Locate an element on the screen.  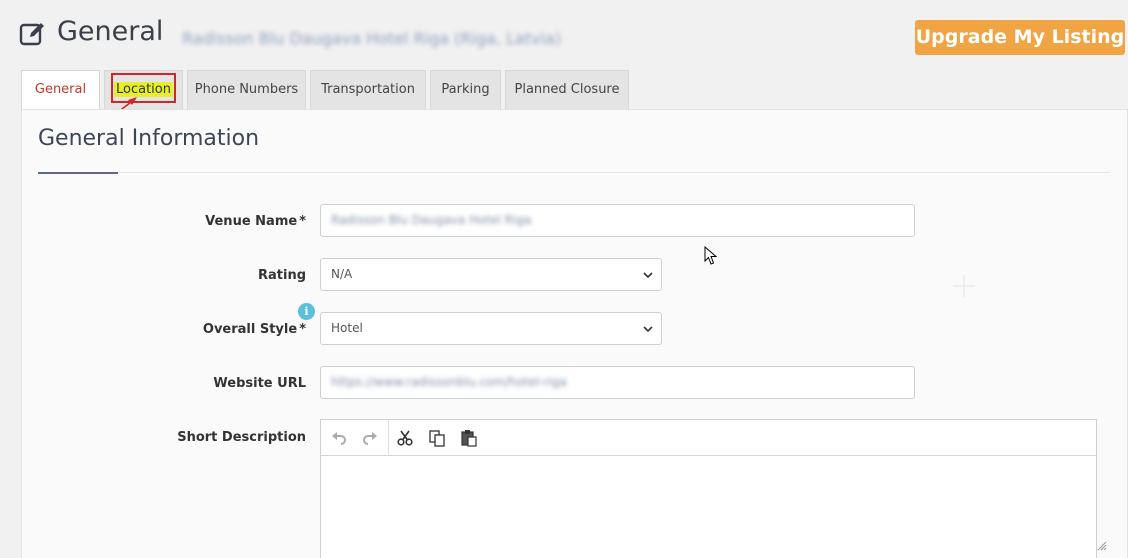
venue-name-input: Radisson Blu Daugava Hotel Riga is located at coordinates (617, 220).